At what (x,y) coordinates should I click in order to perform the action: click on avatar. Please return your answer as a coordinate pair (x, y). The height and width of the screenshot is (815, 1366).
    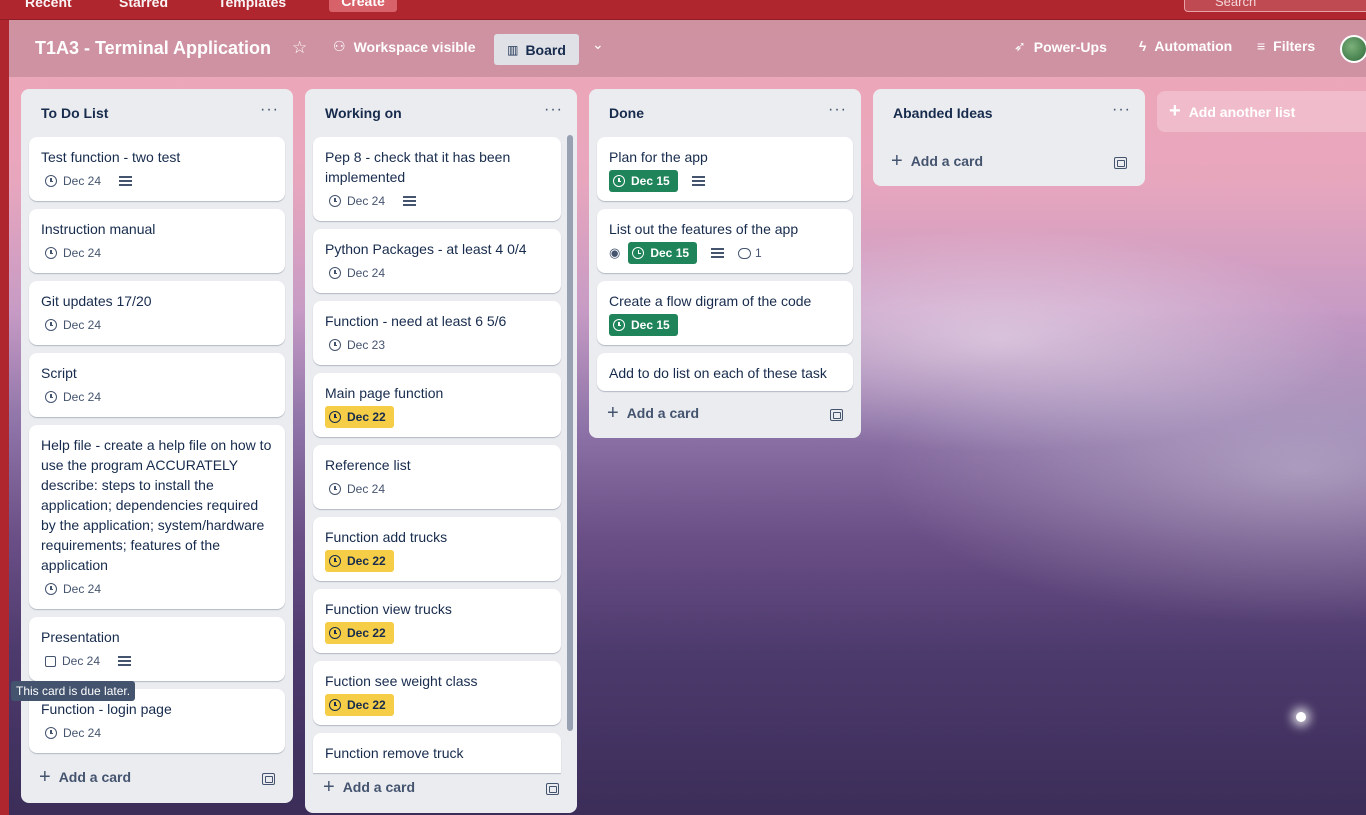
    Looking at the image, I should click on (1353, 49).